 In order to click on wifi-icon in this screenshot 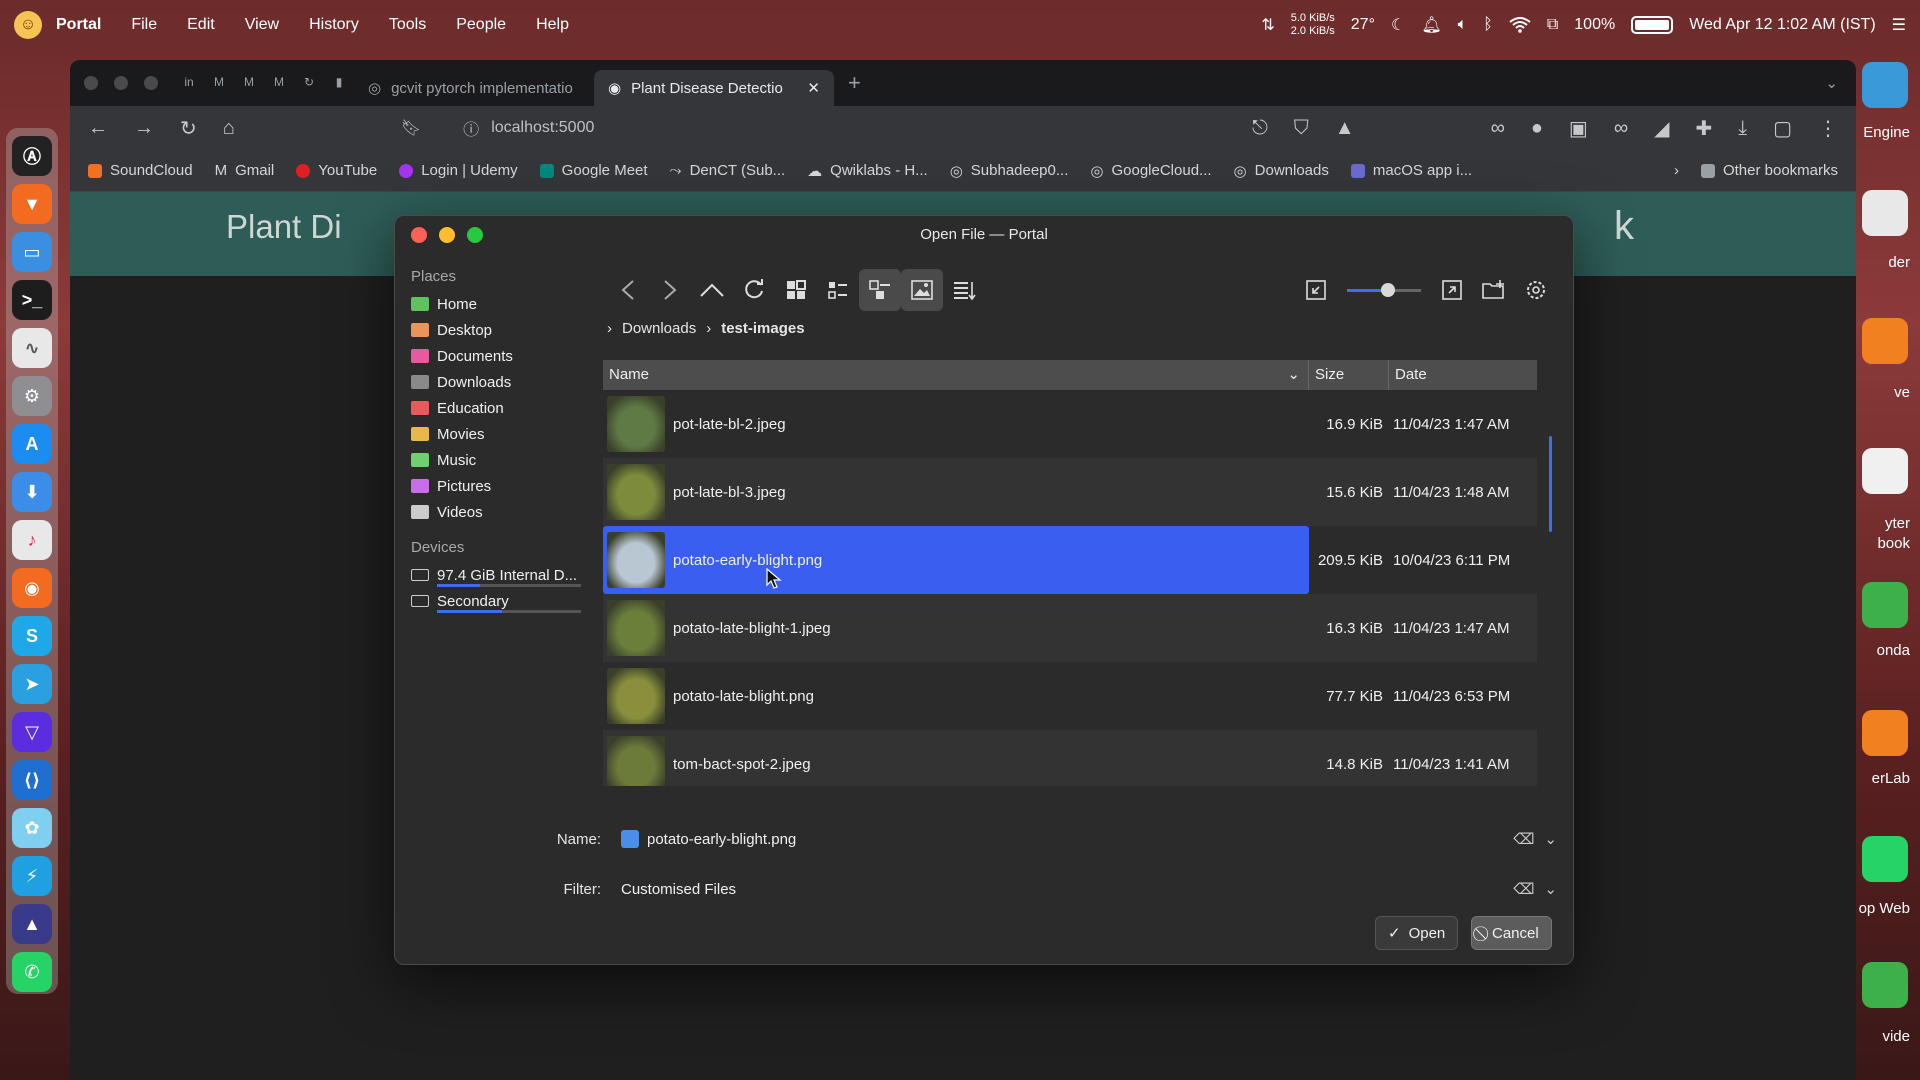, I will do `click(1520, 25)`.